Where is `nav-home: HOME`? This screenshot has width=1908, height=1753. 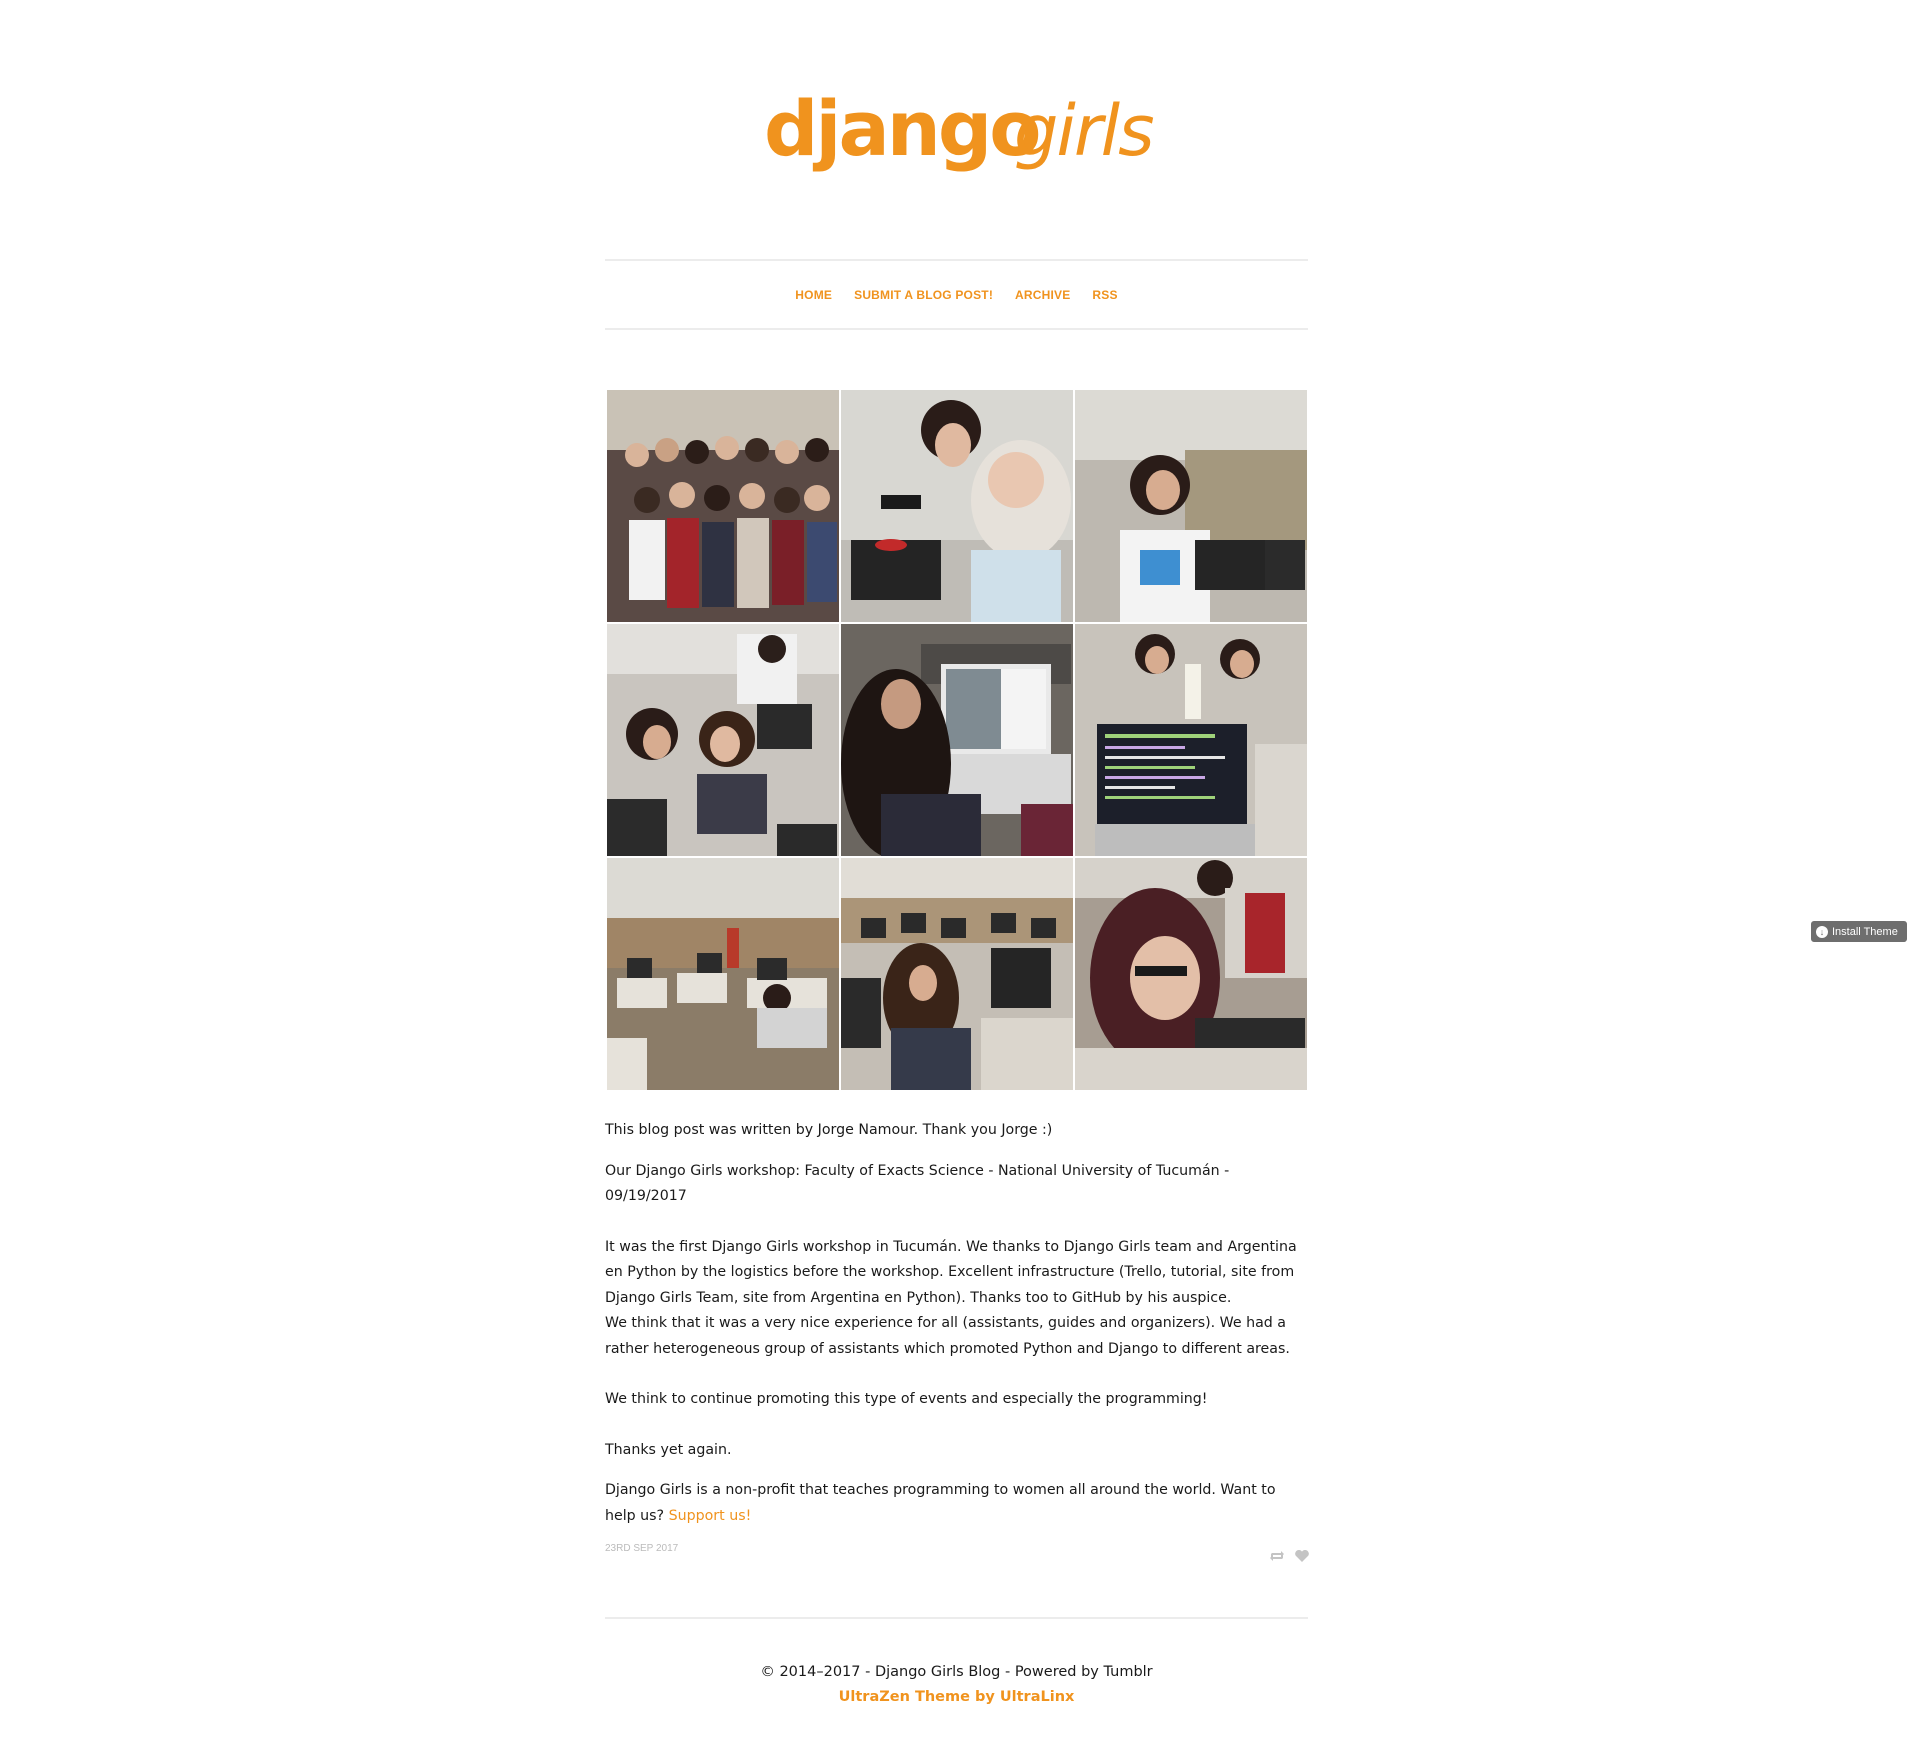 nav-home: HOME is located at coordinates (813, 295).